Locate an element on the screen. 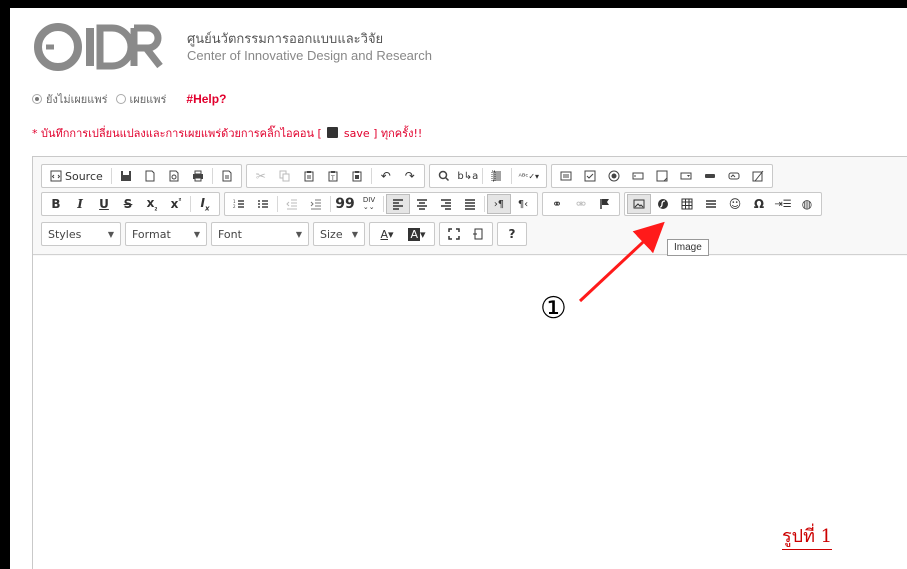 The image size is (907, 569). undo-button: ↶ is located at coordinates (386, 176).